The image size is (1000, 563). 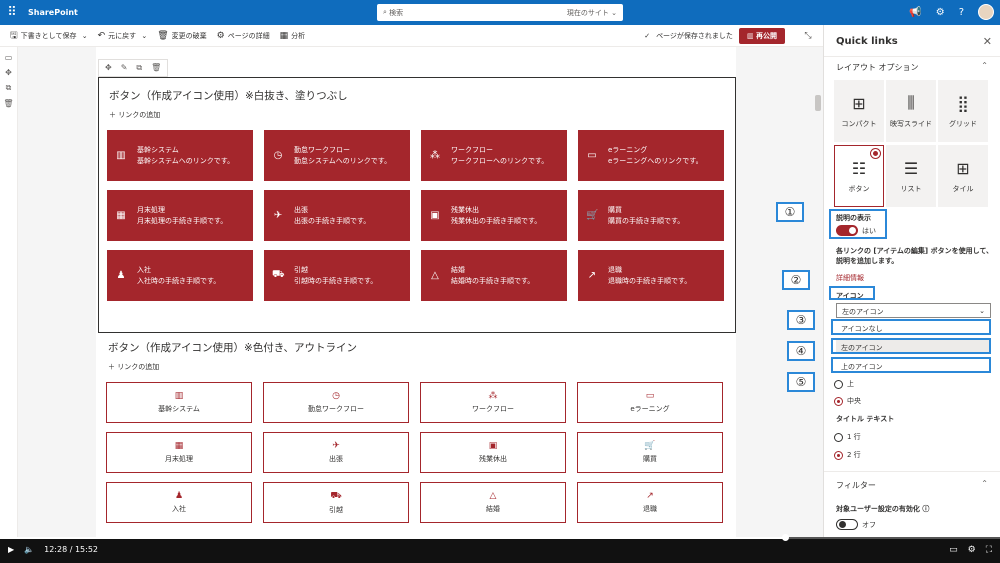 What do you see at coordinates (877, 67) in the screenshot?
I see `layout-section-header: レイアウト オプション` at bounding box center [877, 67].